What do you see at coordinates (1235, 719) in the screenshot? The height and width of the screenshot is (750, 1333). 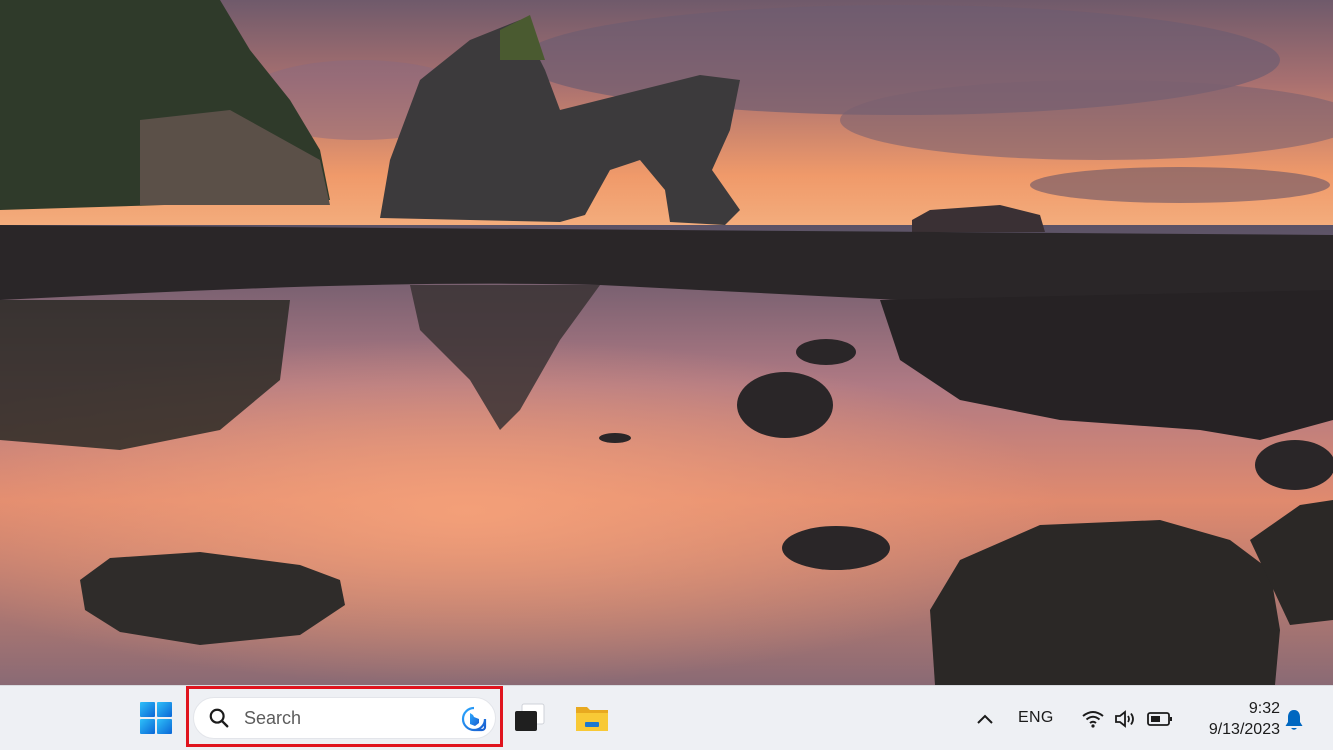 I see `clock-button: 9:32 9/13/2023` at bounding box center [1235, 719].